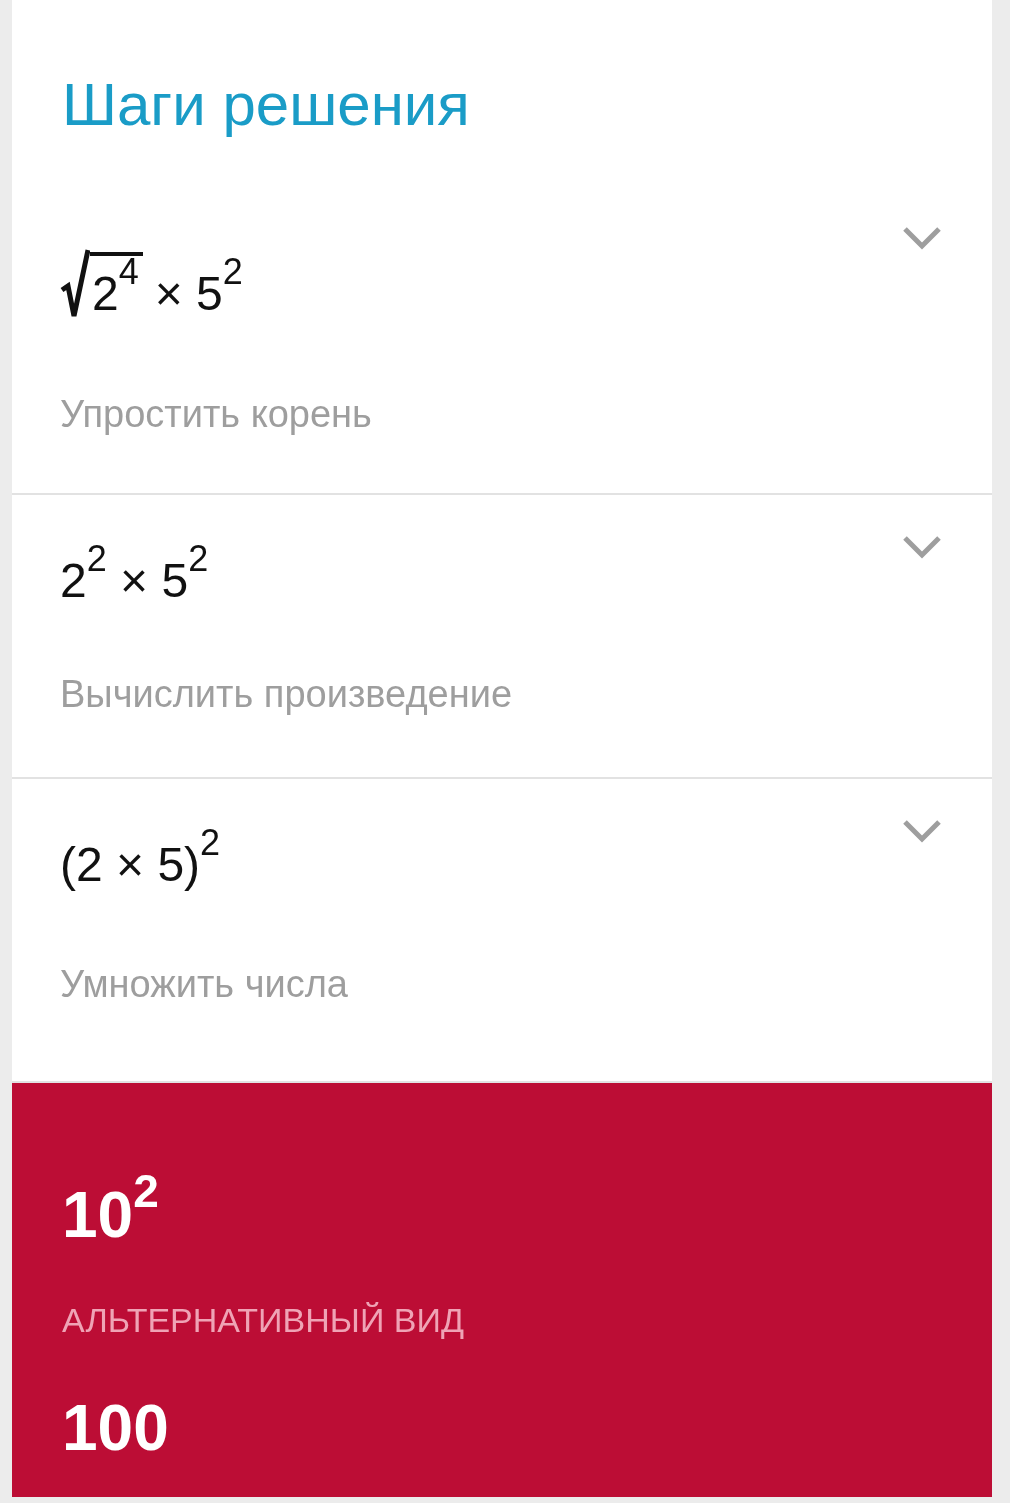  I want to click on math-expression: 2$^{4}$ × 5$^{2}$, so click(151, 269).